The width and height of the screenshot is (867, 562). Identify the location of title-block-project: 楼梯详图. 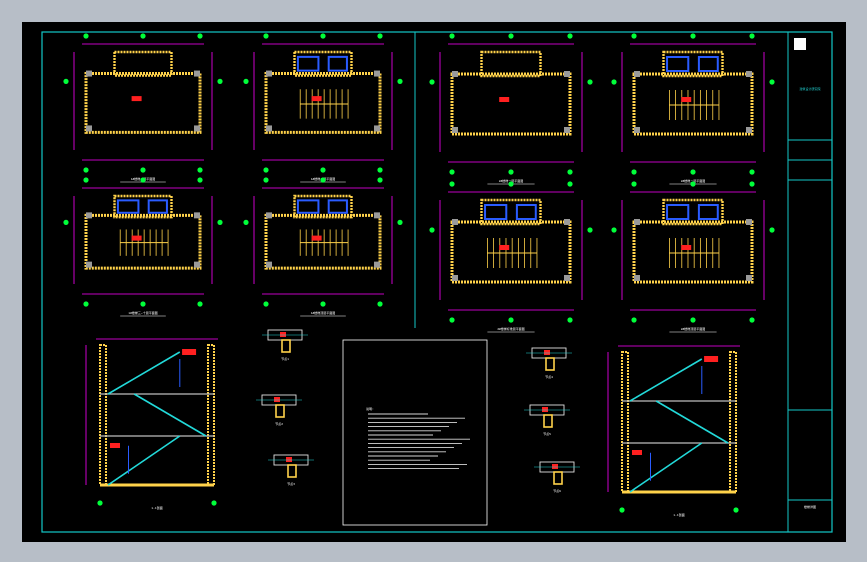
(810, 506).